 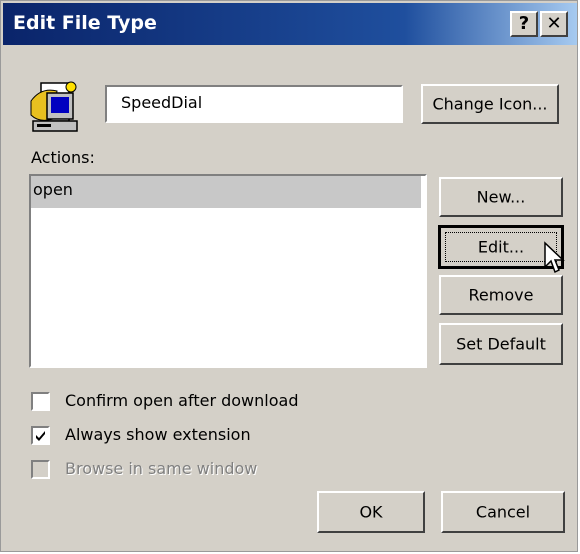 I want to click on title-bar: Edit File Type ? ✕, so click(x=290, y=24).